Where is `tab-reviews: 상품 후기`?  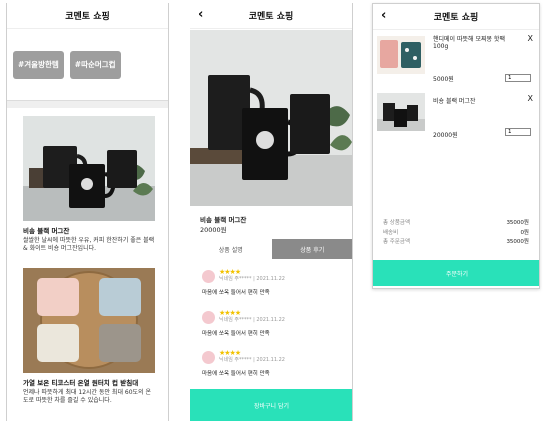
tab-reviews: 상품 후기 is located at coordinates (311, 249).